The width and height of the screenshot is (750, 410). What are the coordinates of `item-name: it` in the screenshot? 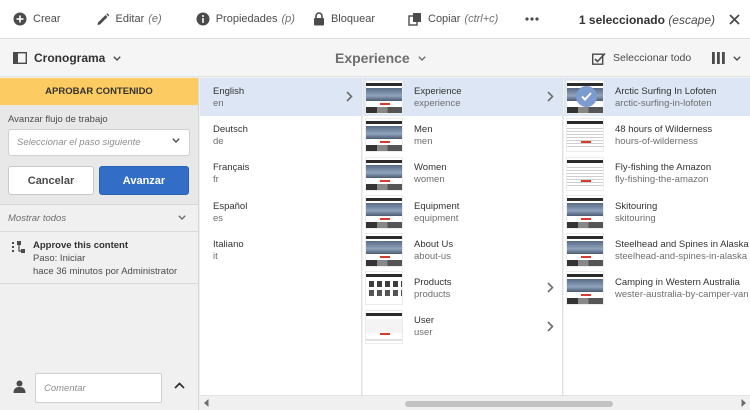 It's located at (215, 256).